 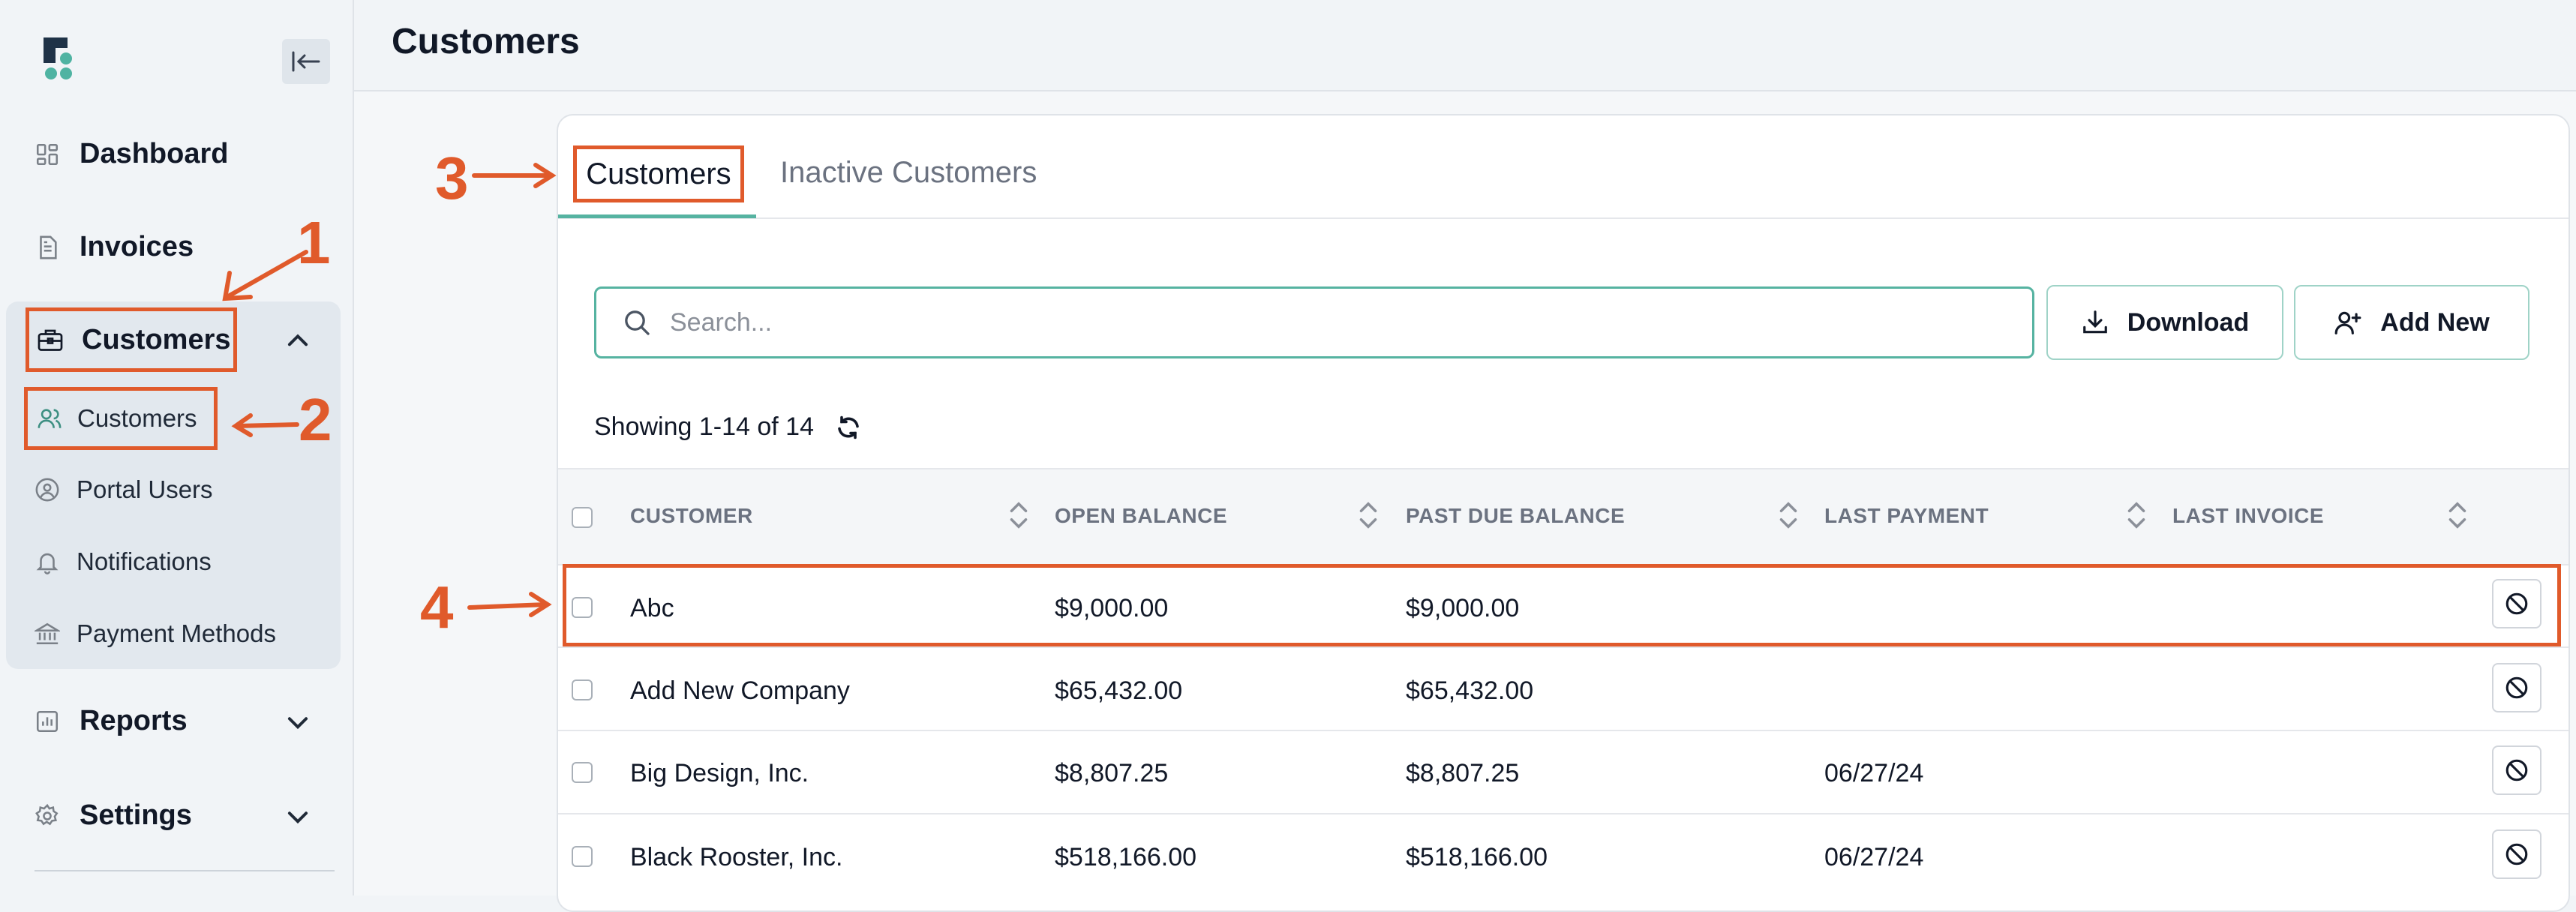 What do you see at coordinates (315, 419) in the screenshot?
I see `annotation-number: 2` at bounding box center [315, 419].